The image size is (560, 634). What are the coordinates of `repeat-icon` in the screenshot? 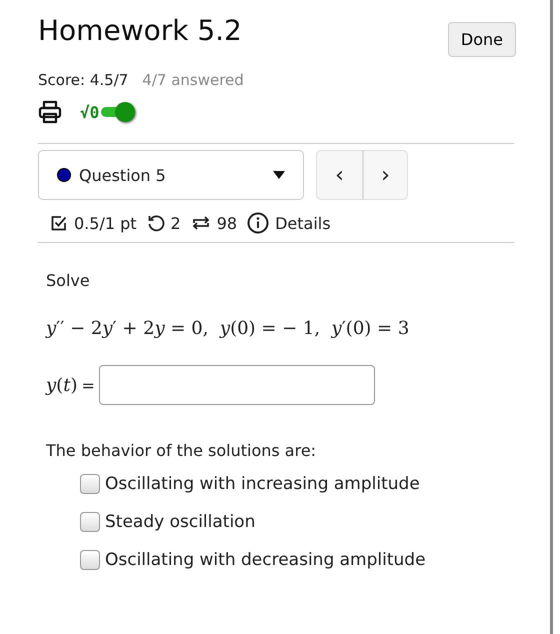 It's located at (200, 223).